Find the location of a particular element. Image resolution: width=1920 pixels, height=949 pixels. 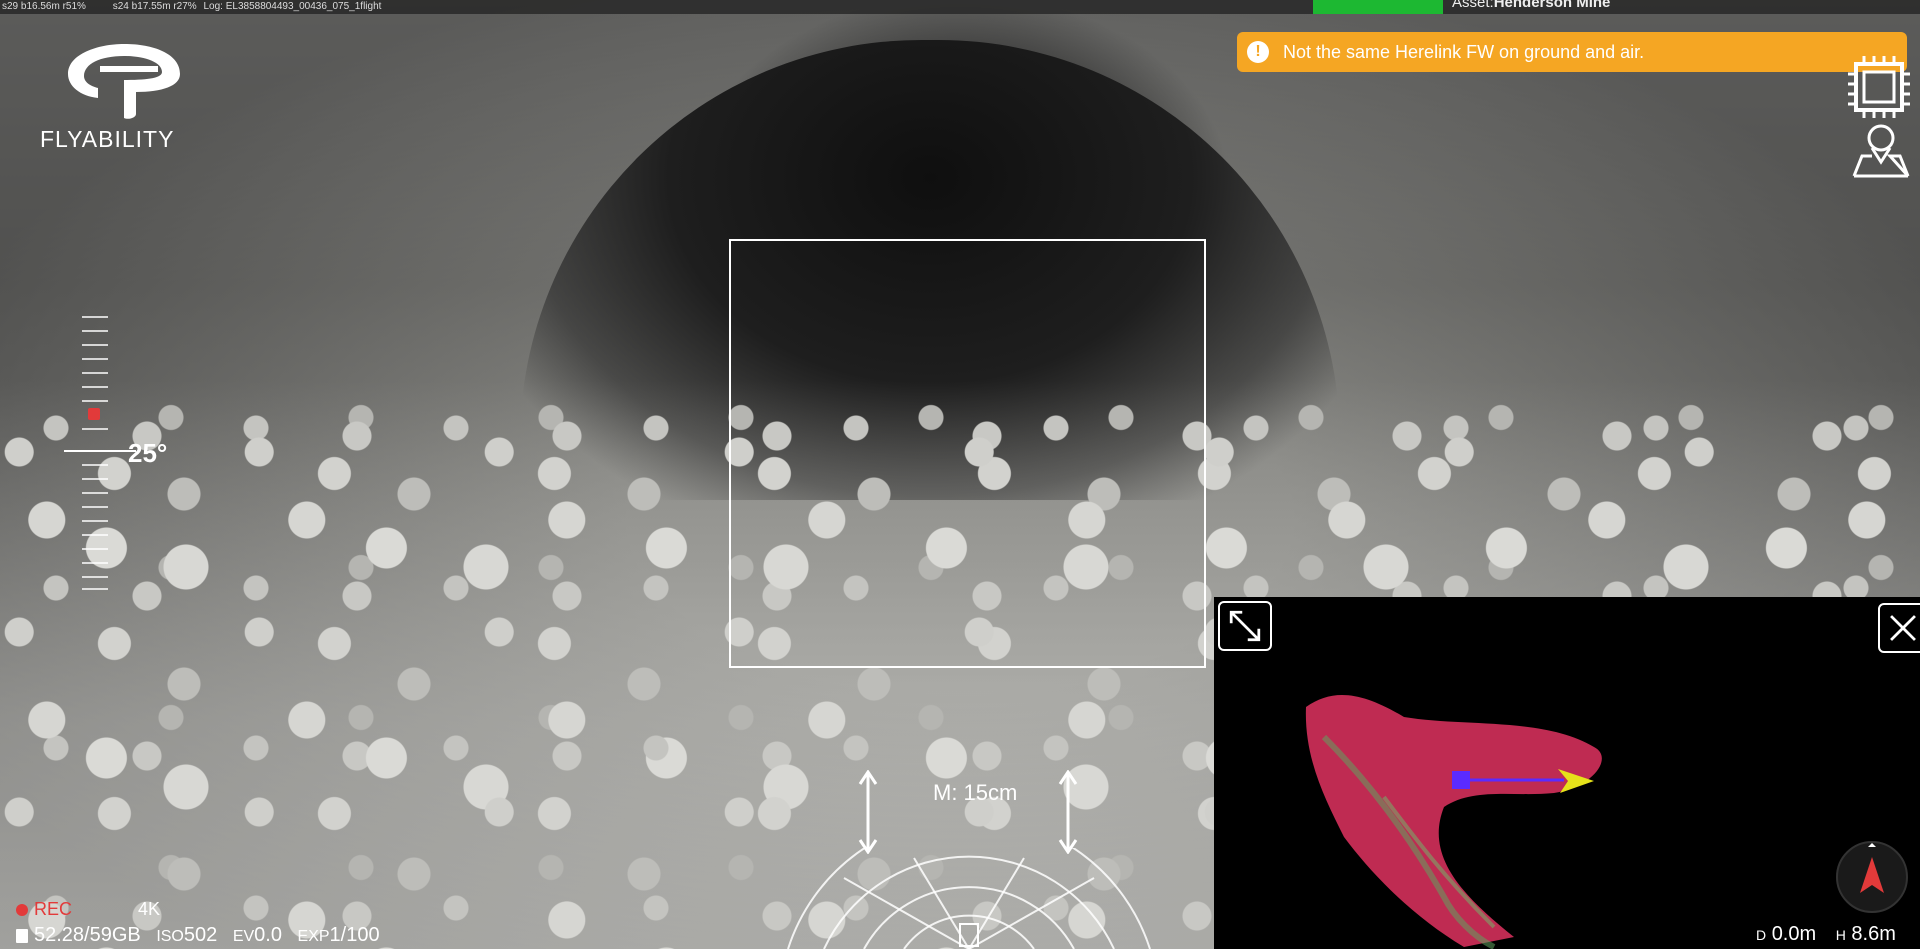

obstacle-radar is located at coordinates (969, 898).